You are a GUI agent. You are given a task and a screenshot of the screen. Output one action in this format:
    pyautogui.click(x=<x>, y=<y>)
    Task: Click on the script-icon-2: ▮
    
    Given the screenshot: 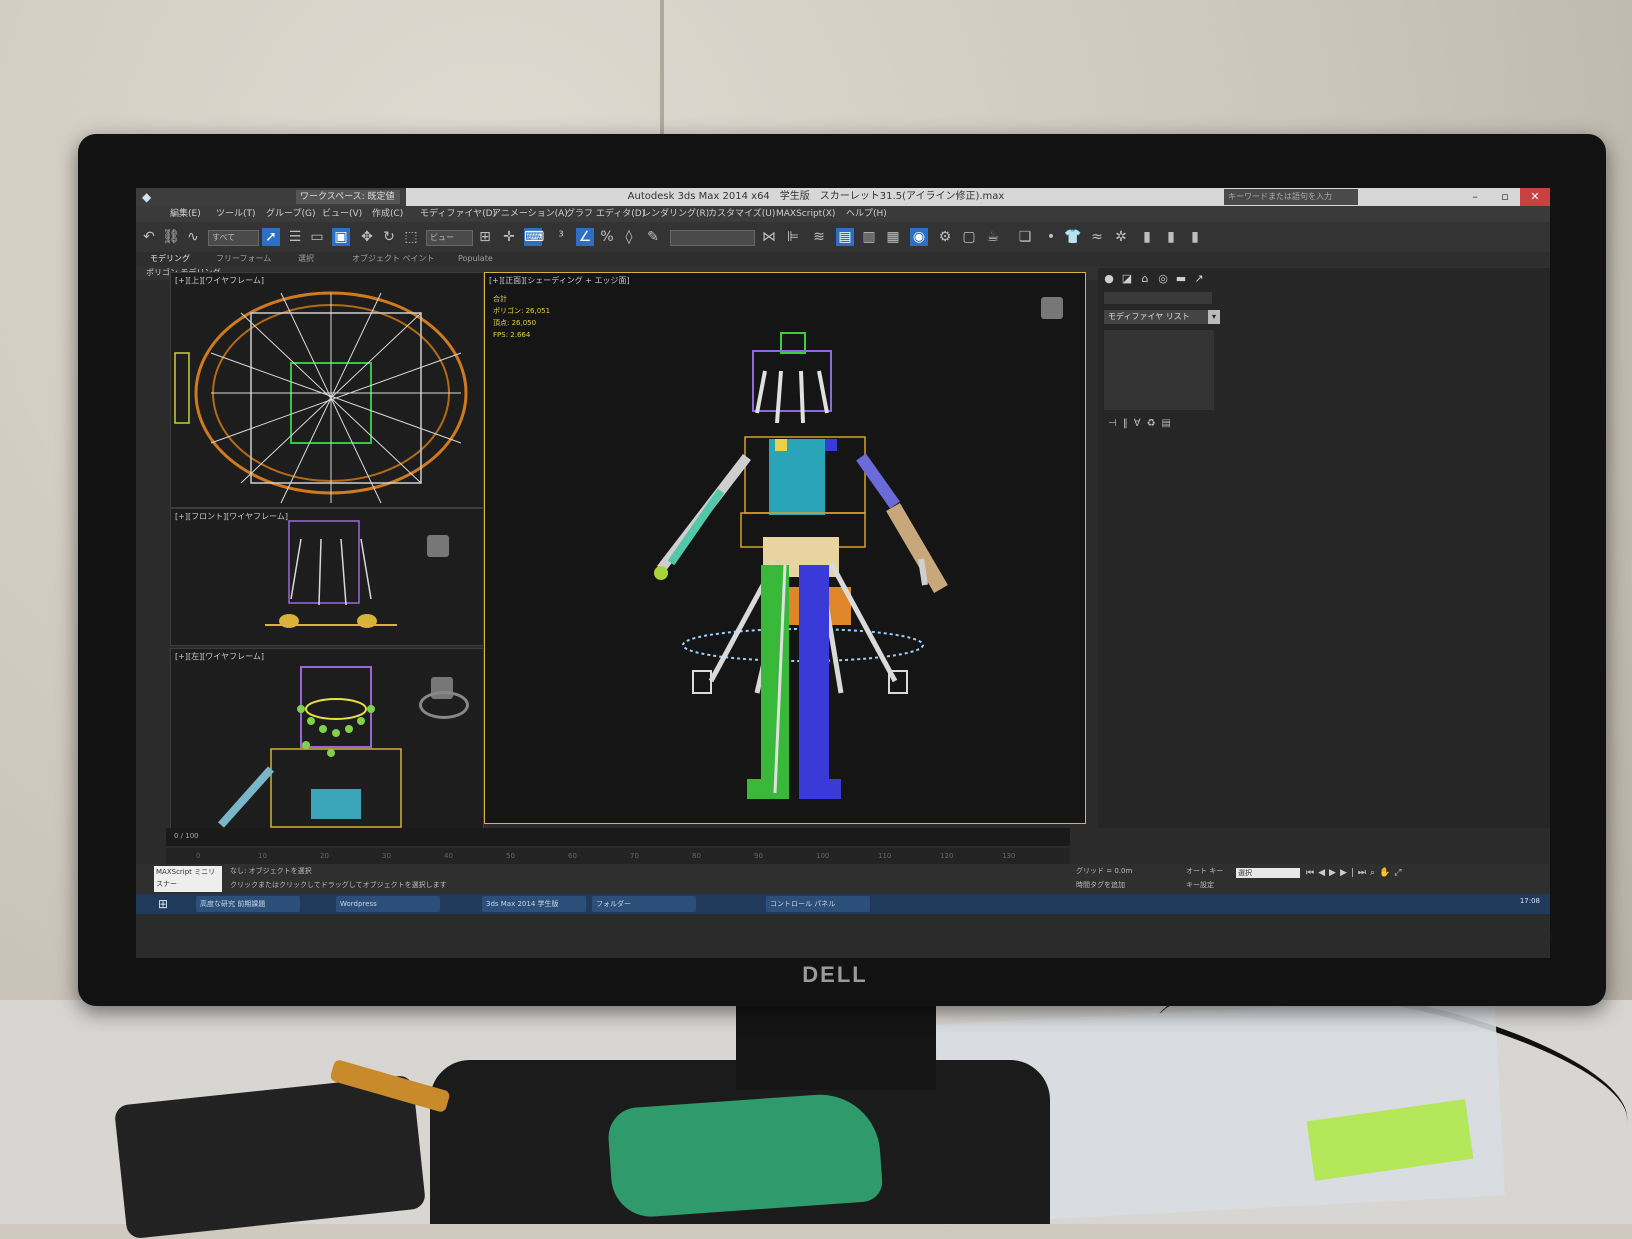 What is the action you would take?
    pyautogui.click(x=1171, y=237)
    